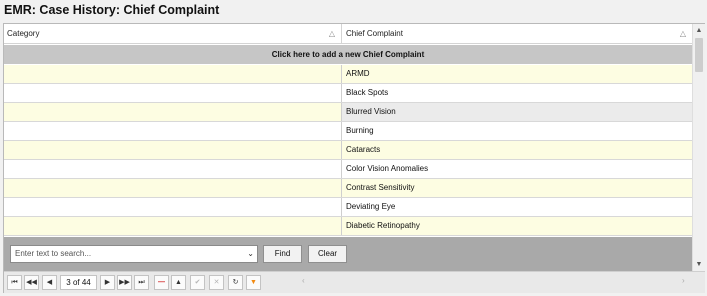 This screenshot has height=296, width=707. Describe the element at coordinates (348, 254) in the screenshot. I see `search-bar: Enter text to search... ⌄ Find Clear` at that location.